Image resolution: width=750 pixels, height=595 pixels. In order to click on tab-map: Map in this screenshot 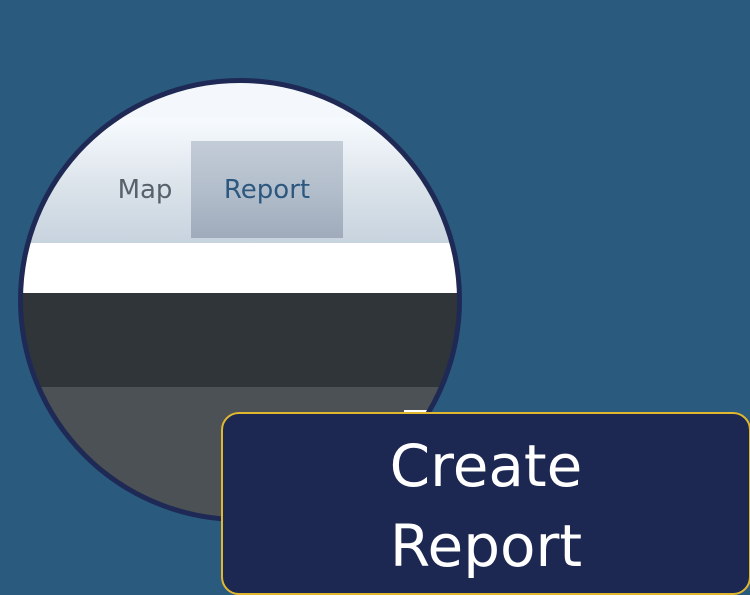, I will do `click(145, 189)`.